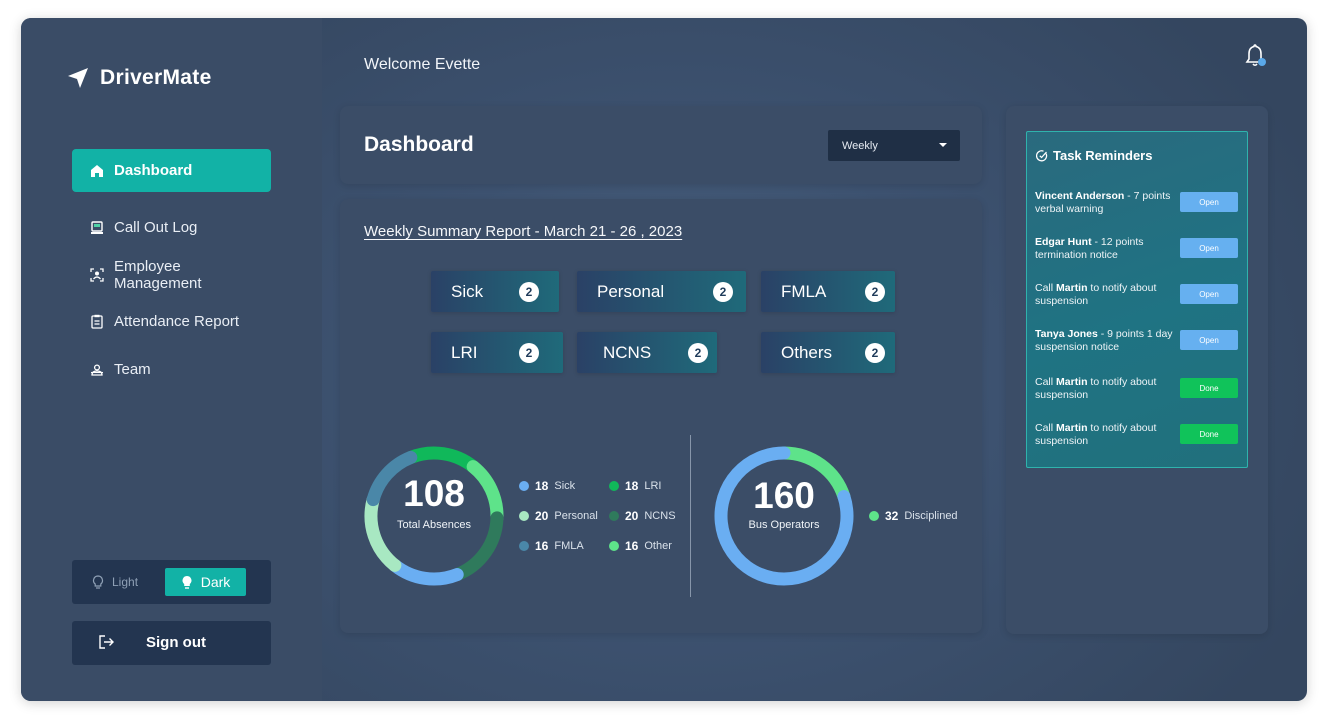 This screenshot has width=1328, height=725. Describe the element at coordinates (1080, 196) in the screenshot. I see `task-person-name: Vincent Anderson` at that location.